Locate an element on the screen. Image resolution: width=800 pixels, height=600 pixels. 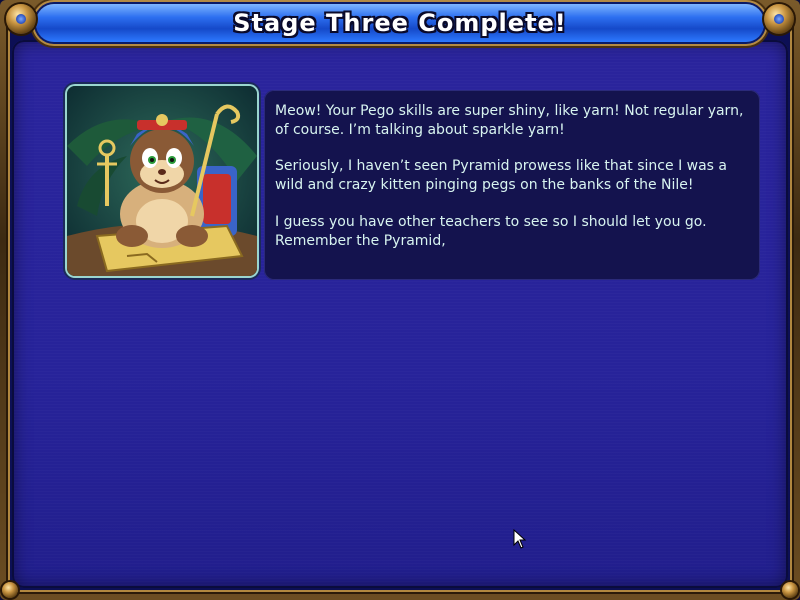
pharaoh-cat-icon is located at coordinates (162, 181).